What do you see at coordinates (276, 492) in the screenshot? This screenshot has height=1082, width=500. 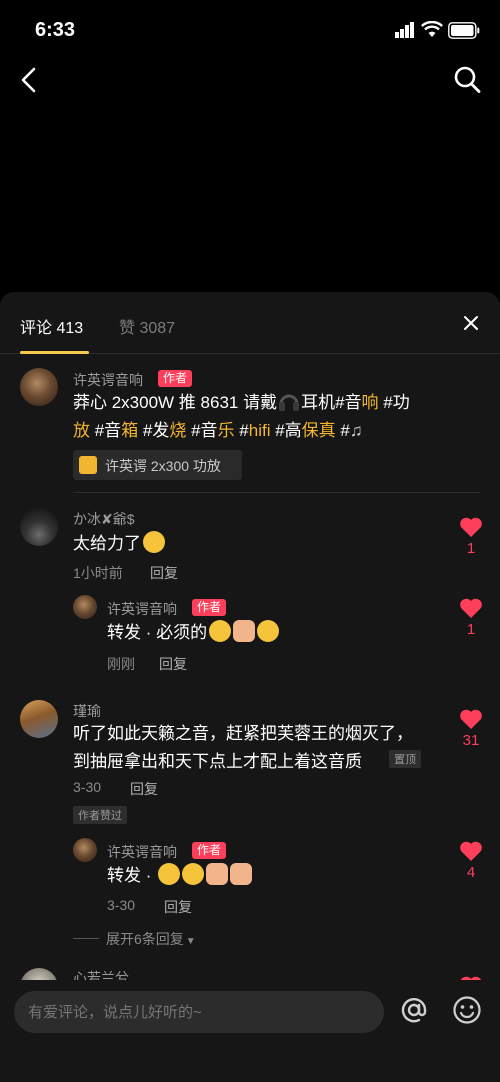 I see `divider` at bounding box center [276, 492].